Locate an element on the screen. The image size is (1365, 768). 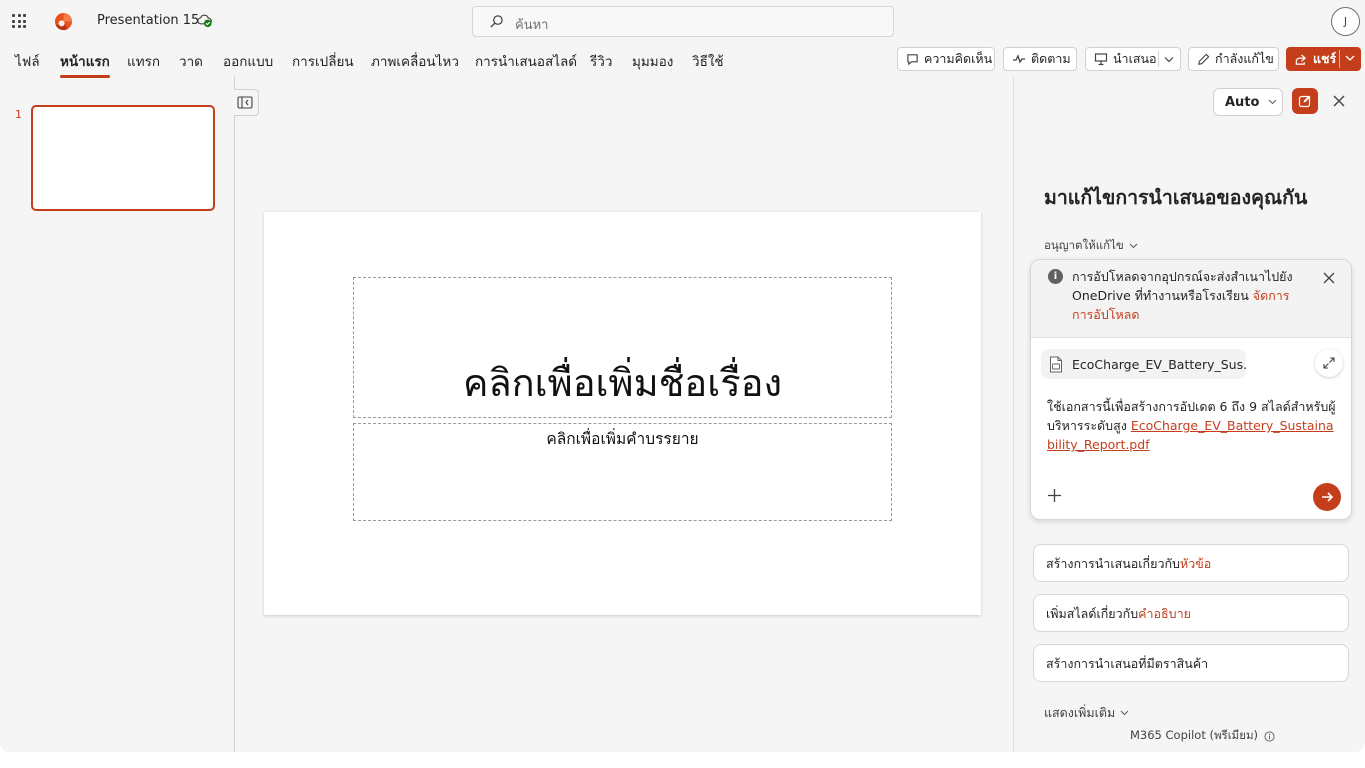
add-attachment-icon is located at coordinates (1054, 495).